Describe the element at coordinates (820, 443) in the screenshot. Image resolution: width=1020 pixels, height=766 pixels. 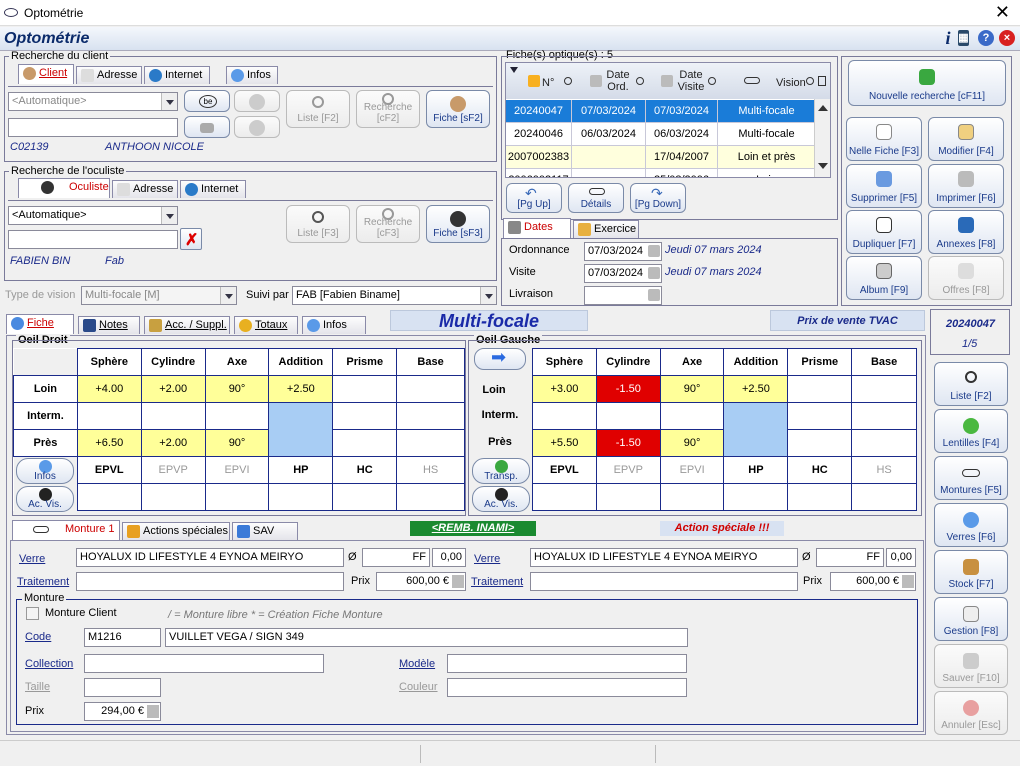
I see `og-pres-prisme` at that location.